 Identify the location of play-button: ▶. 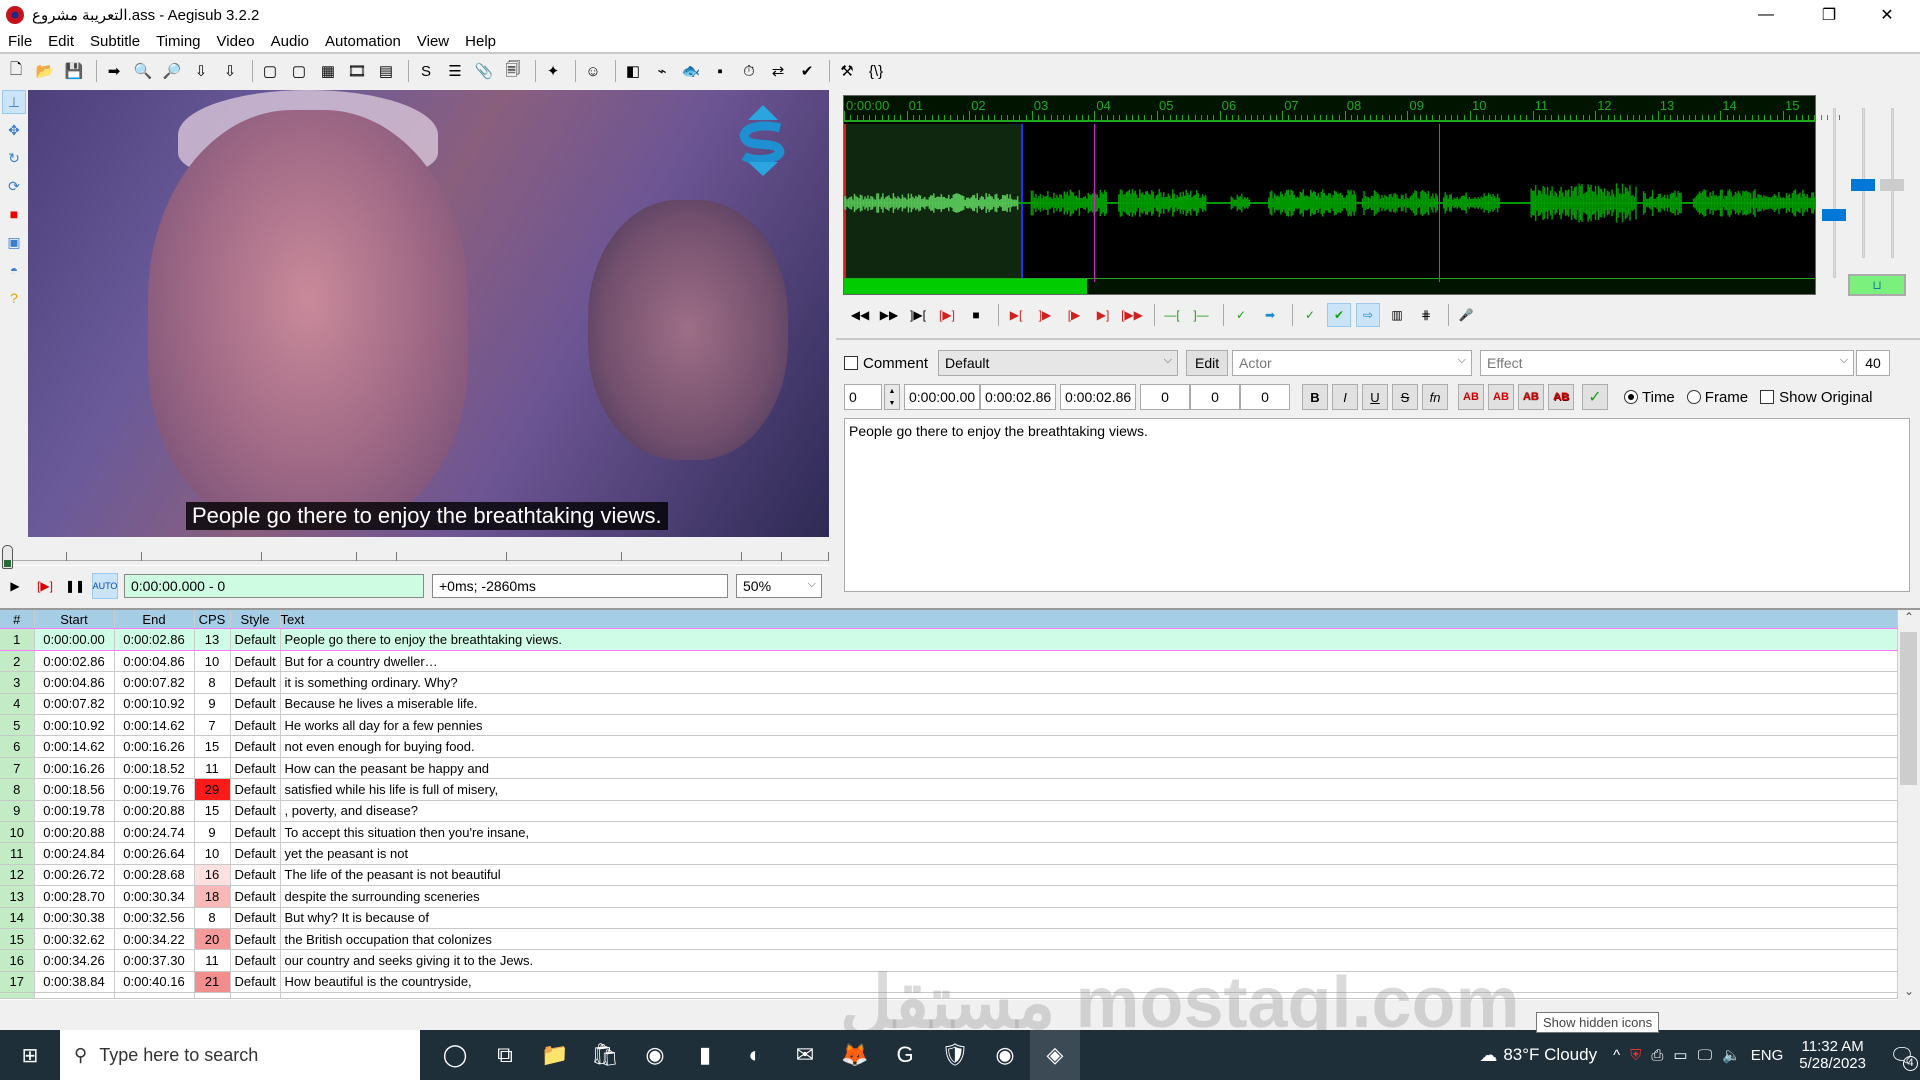
(15, 586).